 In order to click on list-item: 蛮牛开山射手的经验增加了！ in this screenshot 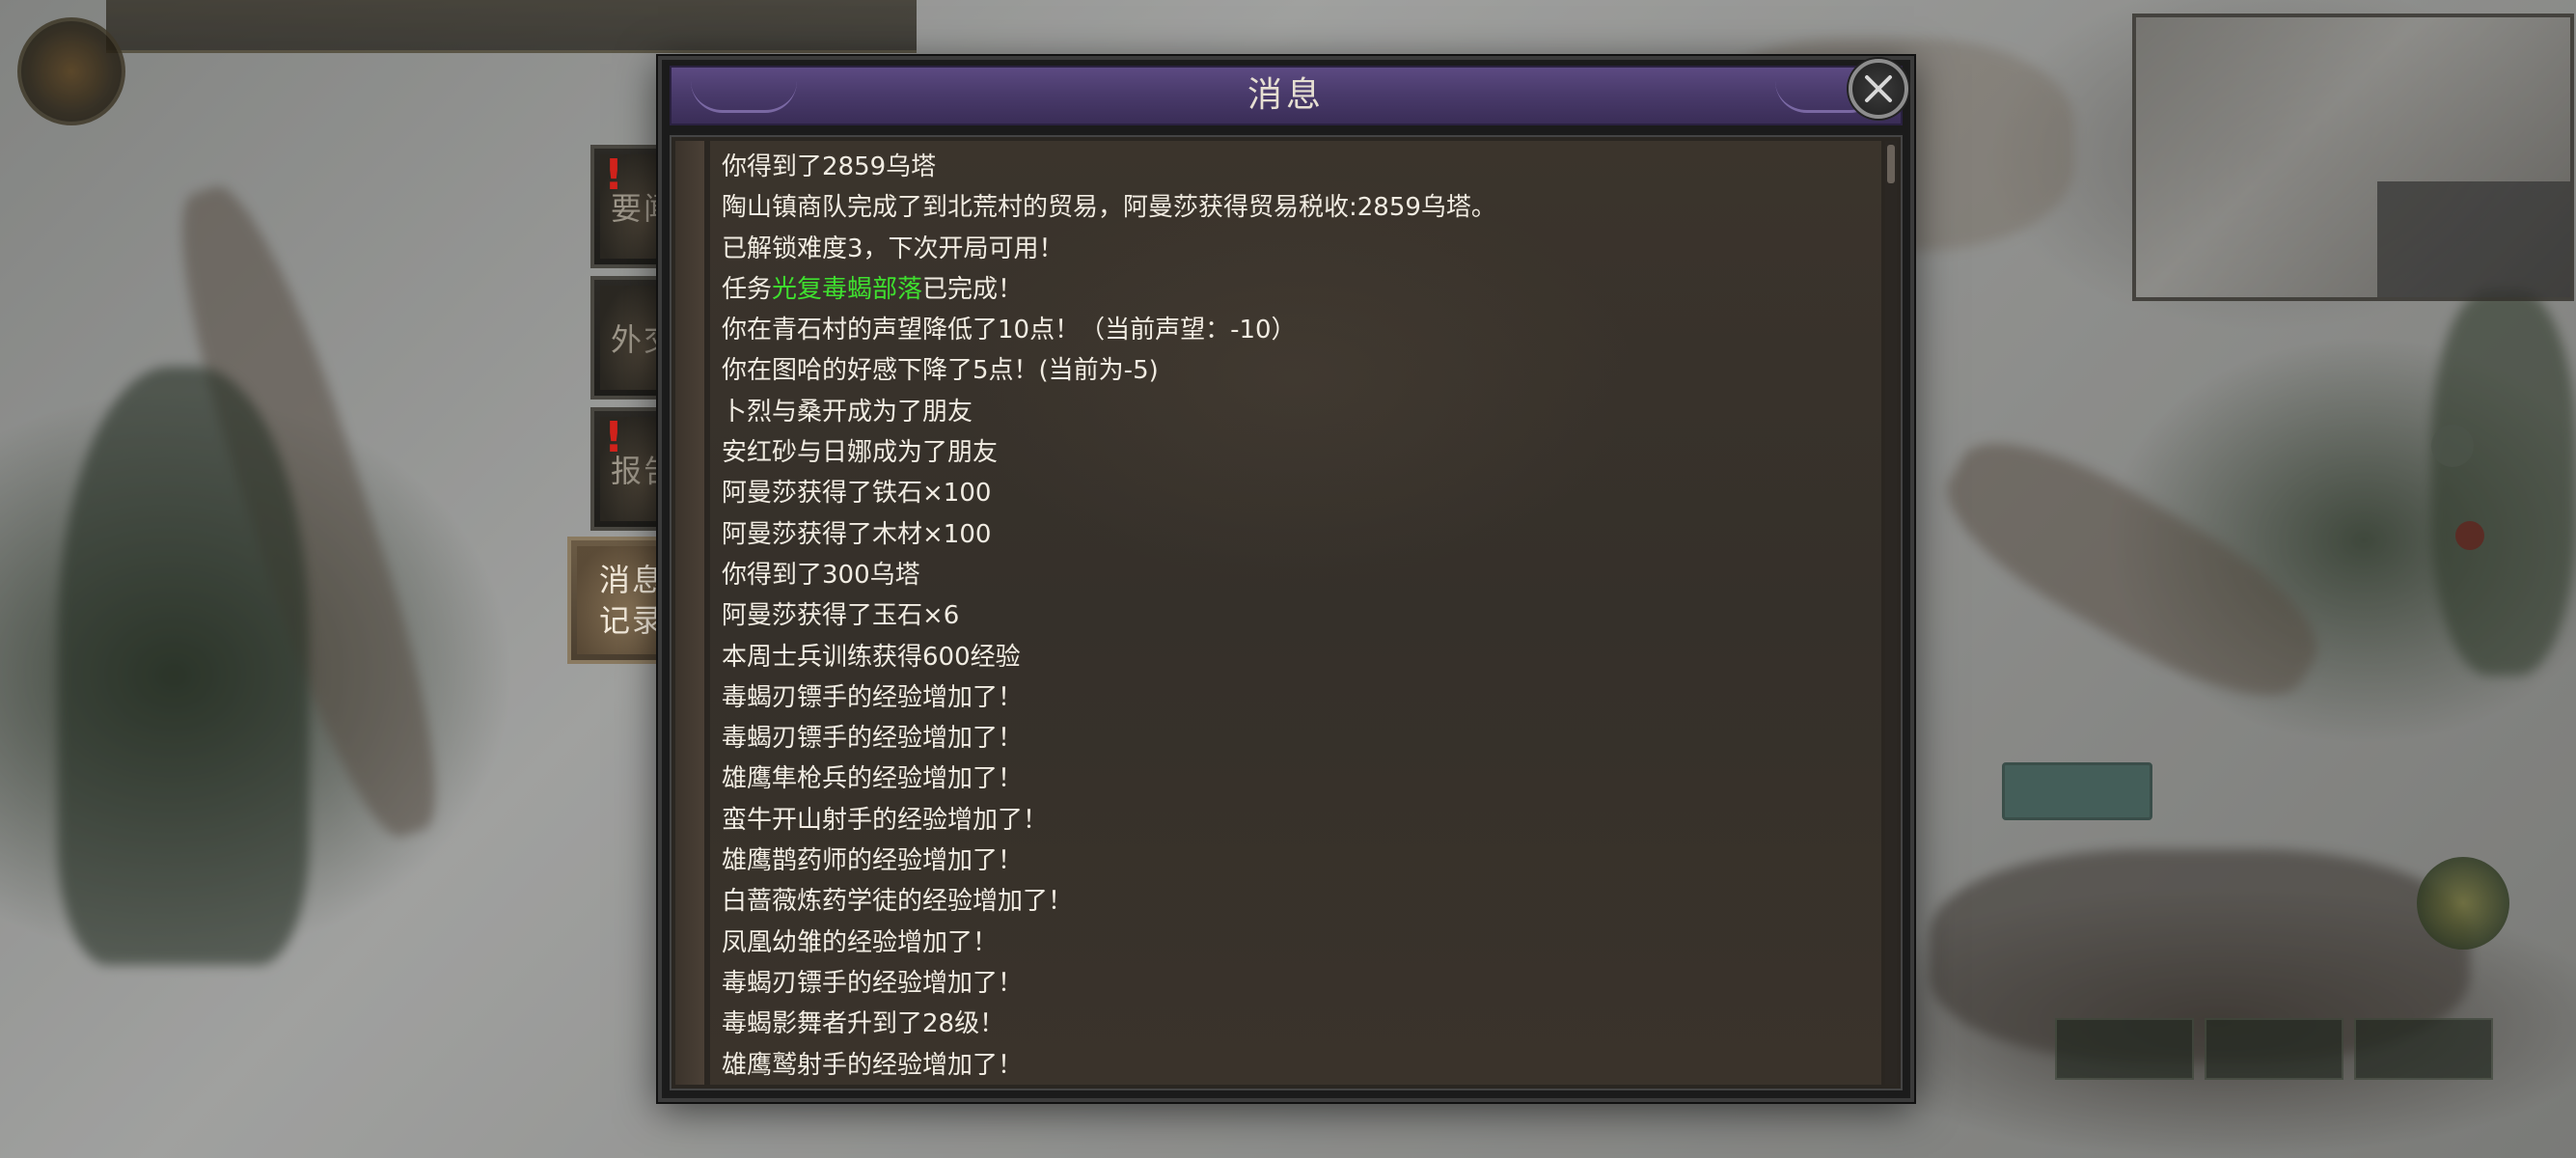, I will do `click(886, 820)`.